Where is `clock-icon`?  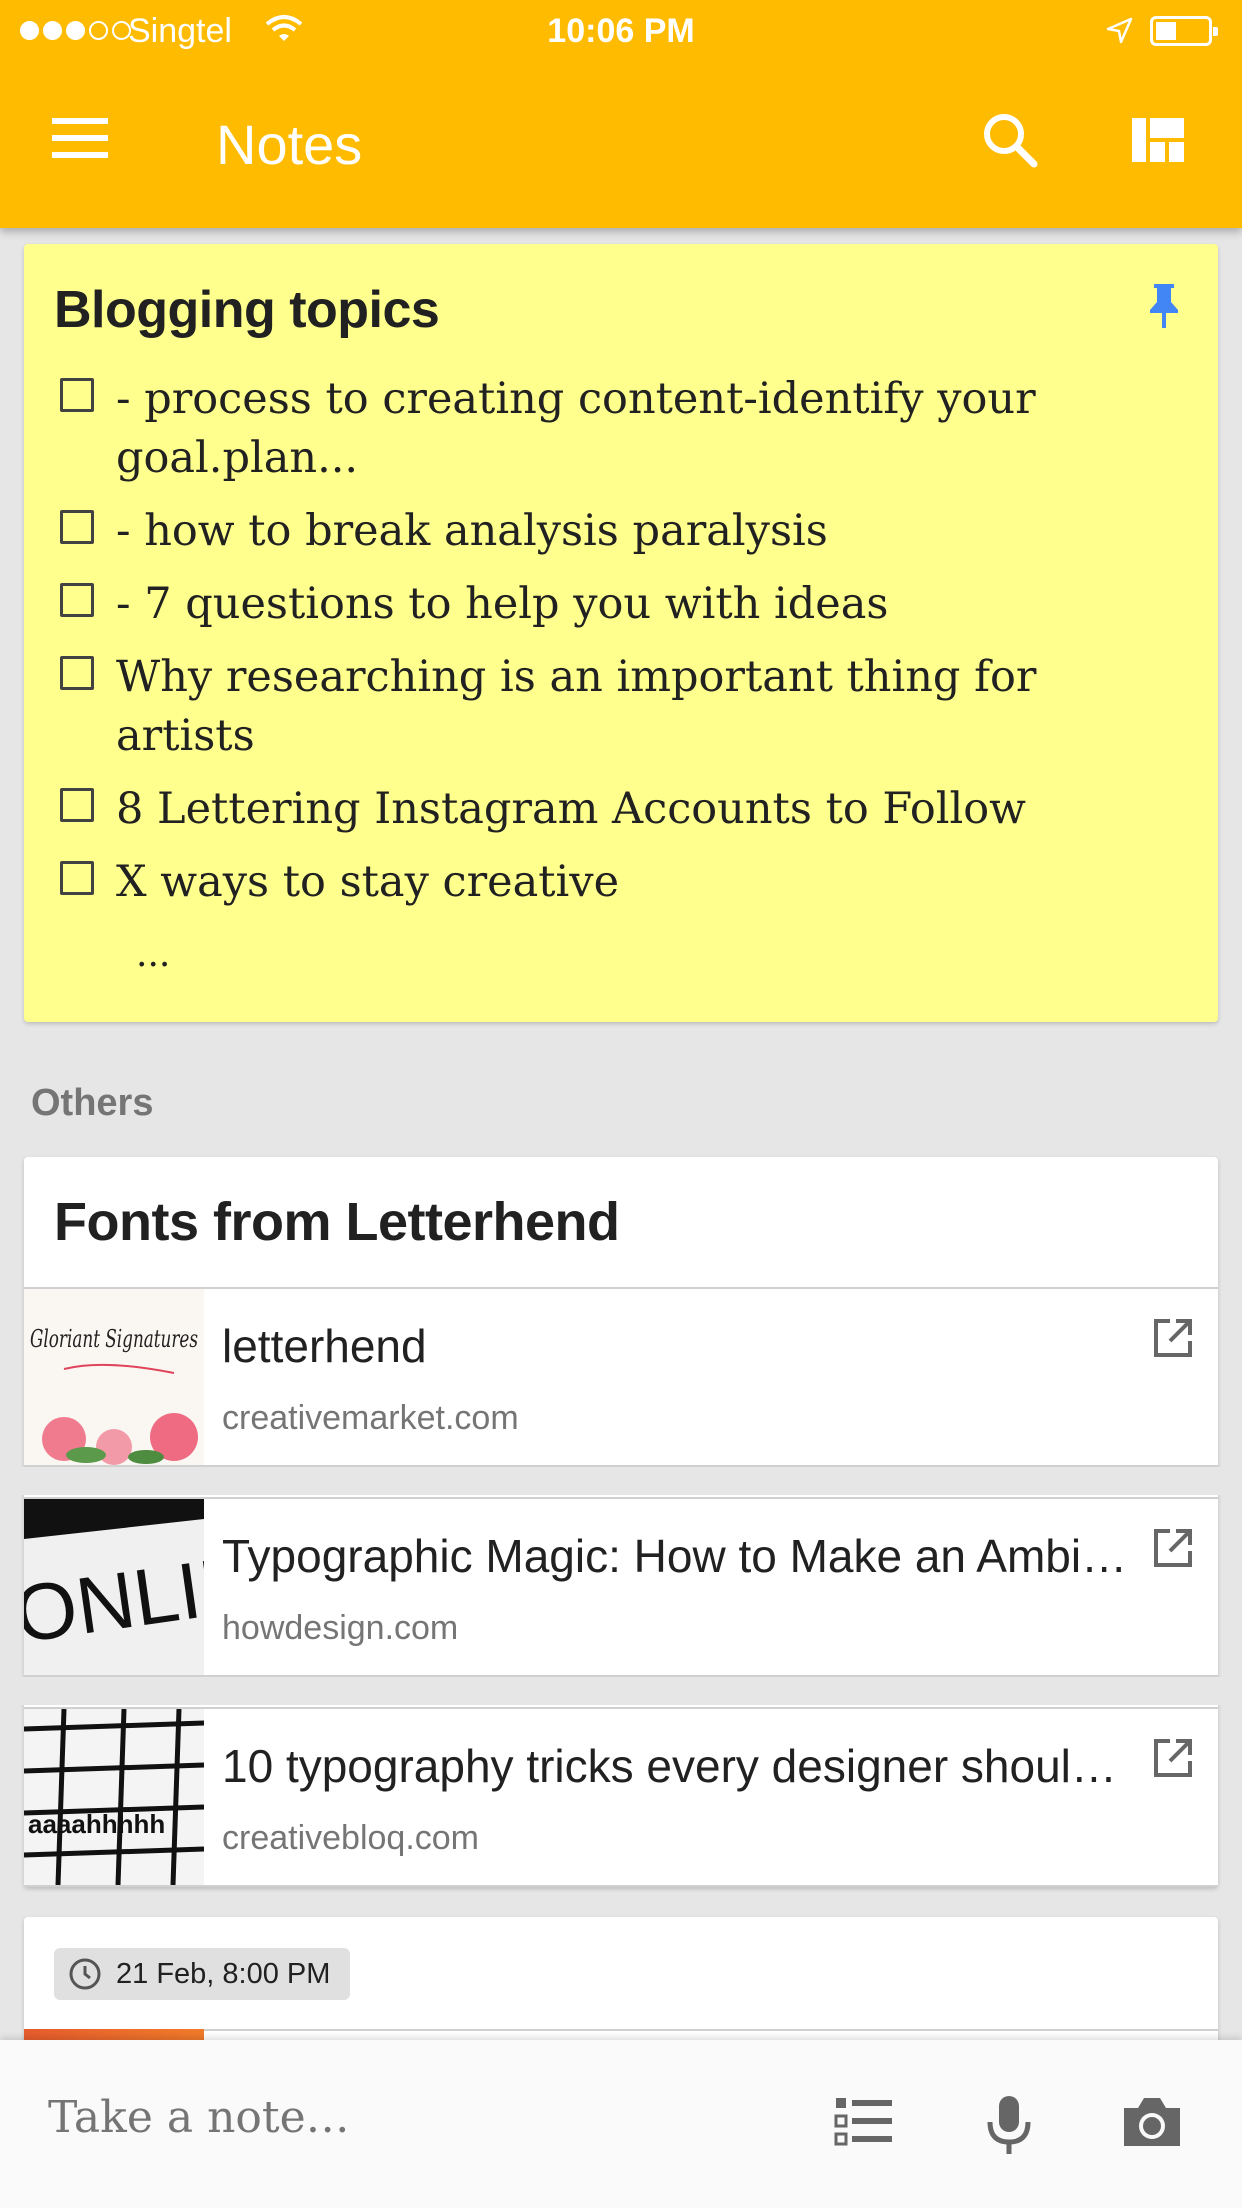
clock-icon is located at coordinates (85, 1974).